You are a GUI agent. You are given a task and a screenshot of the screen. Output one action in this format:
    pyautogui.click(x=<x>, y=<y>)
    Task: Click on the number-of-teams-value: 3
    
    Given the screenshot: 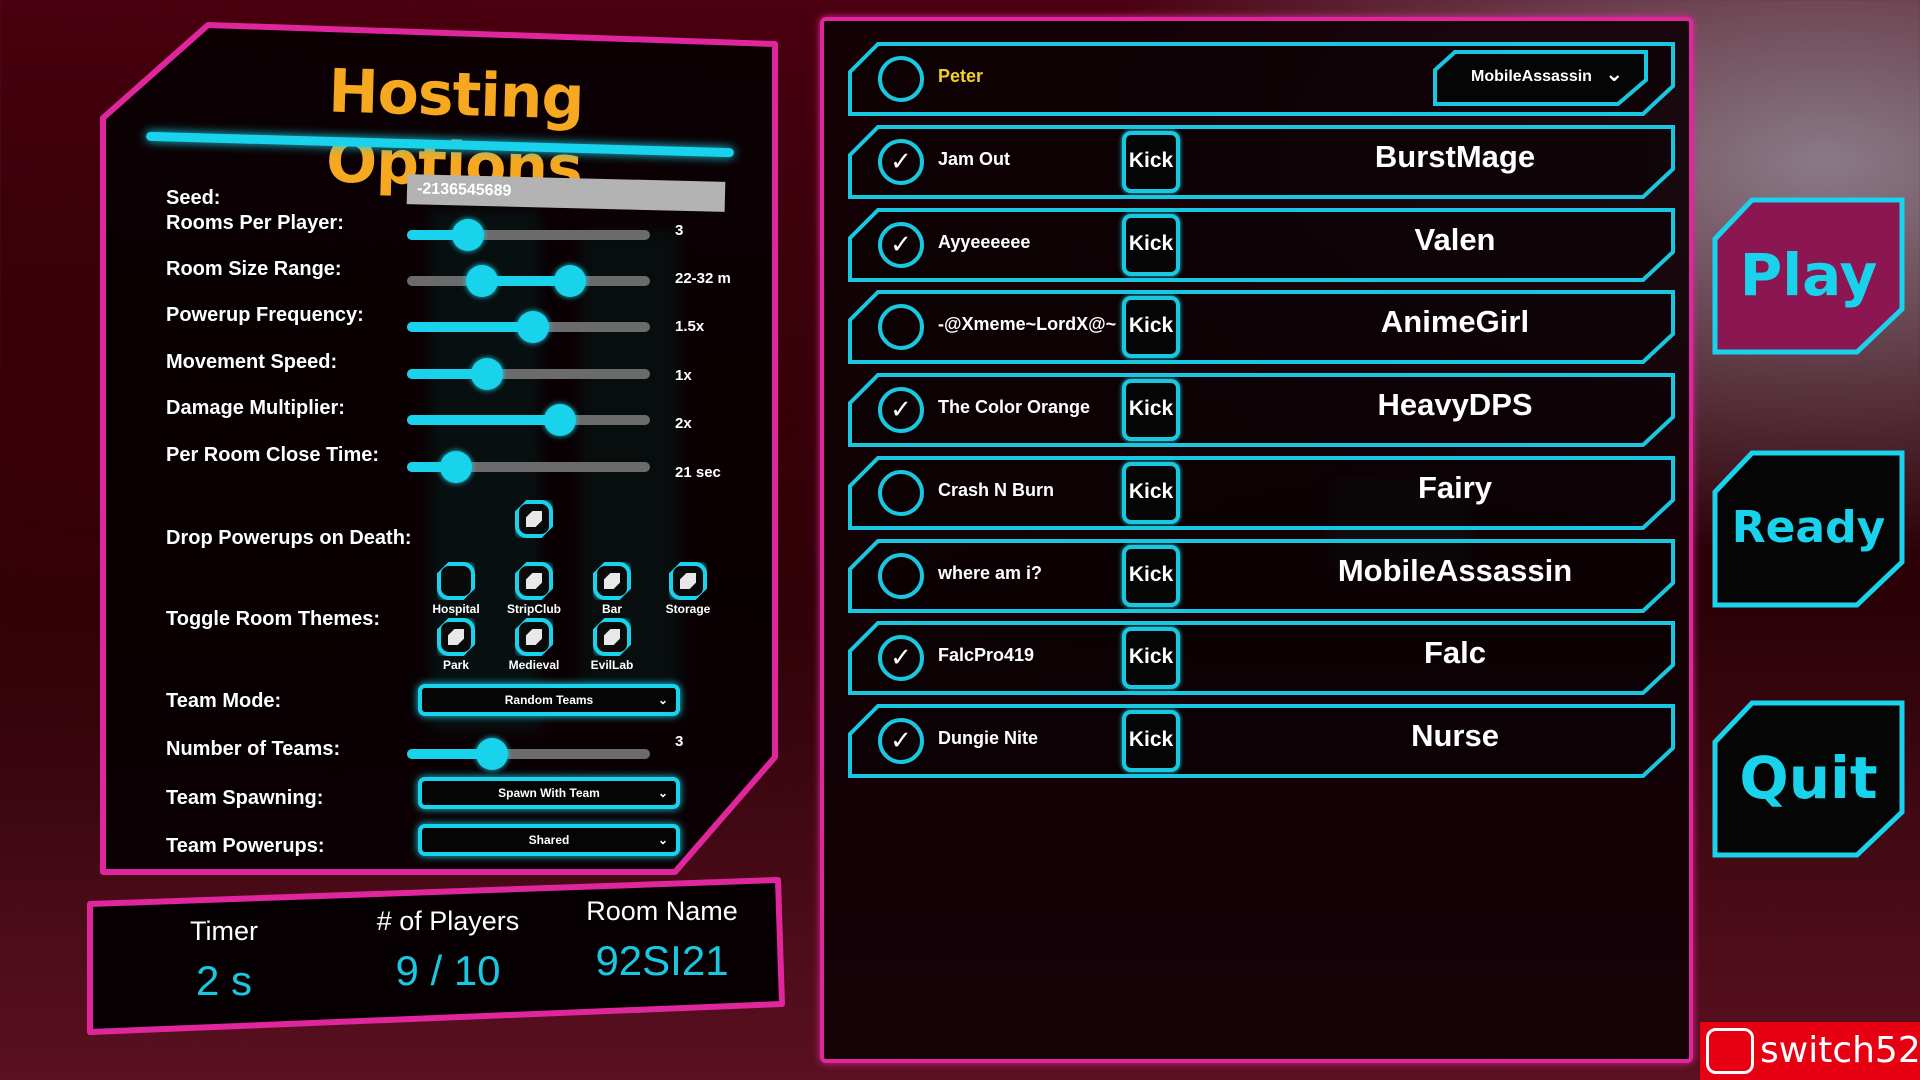 What is the action you would take?
    pyautogui.click(x=679, y=741)
    